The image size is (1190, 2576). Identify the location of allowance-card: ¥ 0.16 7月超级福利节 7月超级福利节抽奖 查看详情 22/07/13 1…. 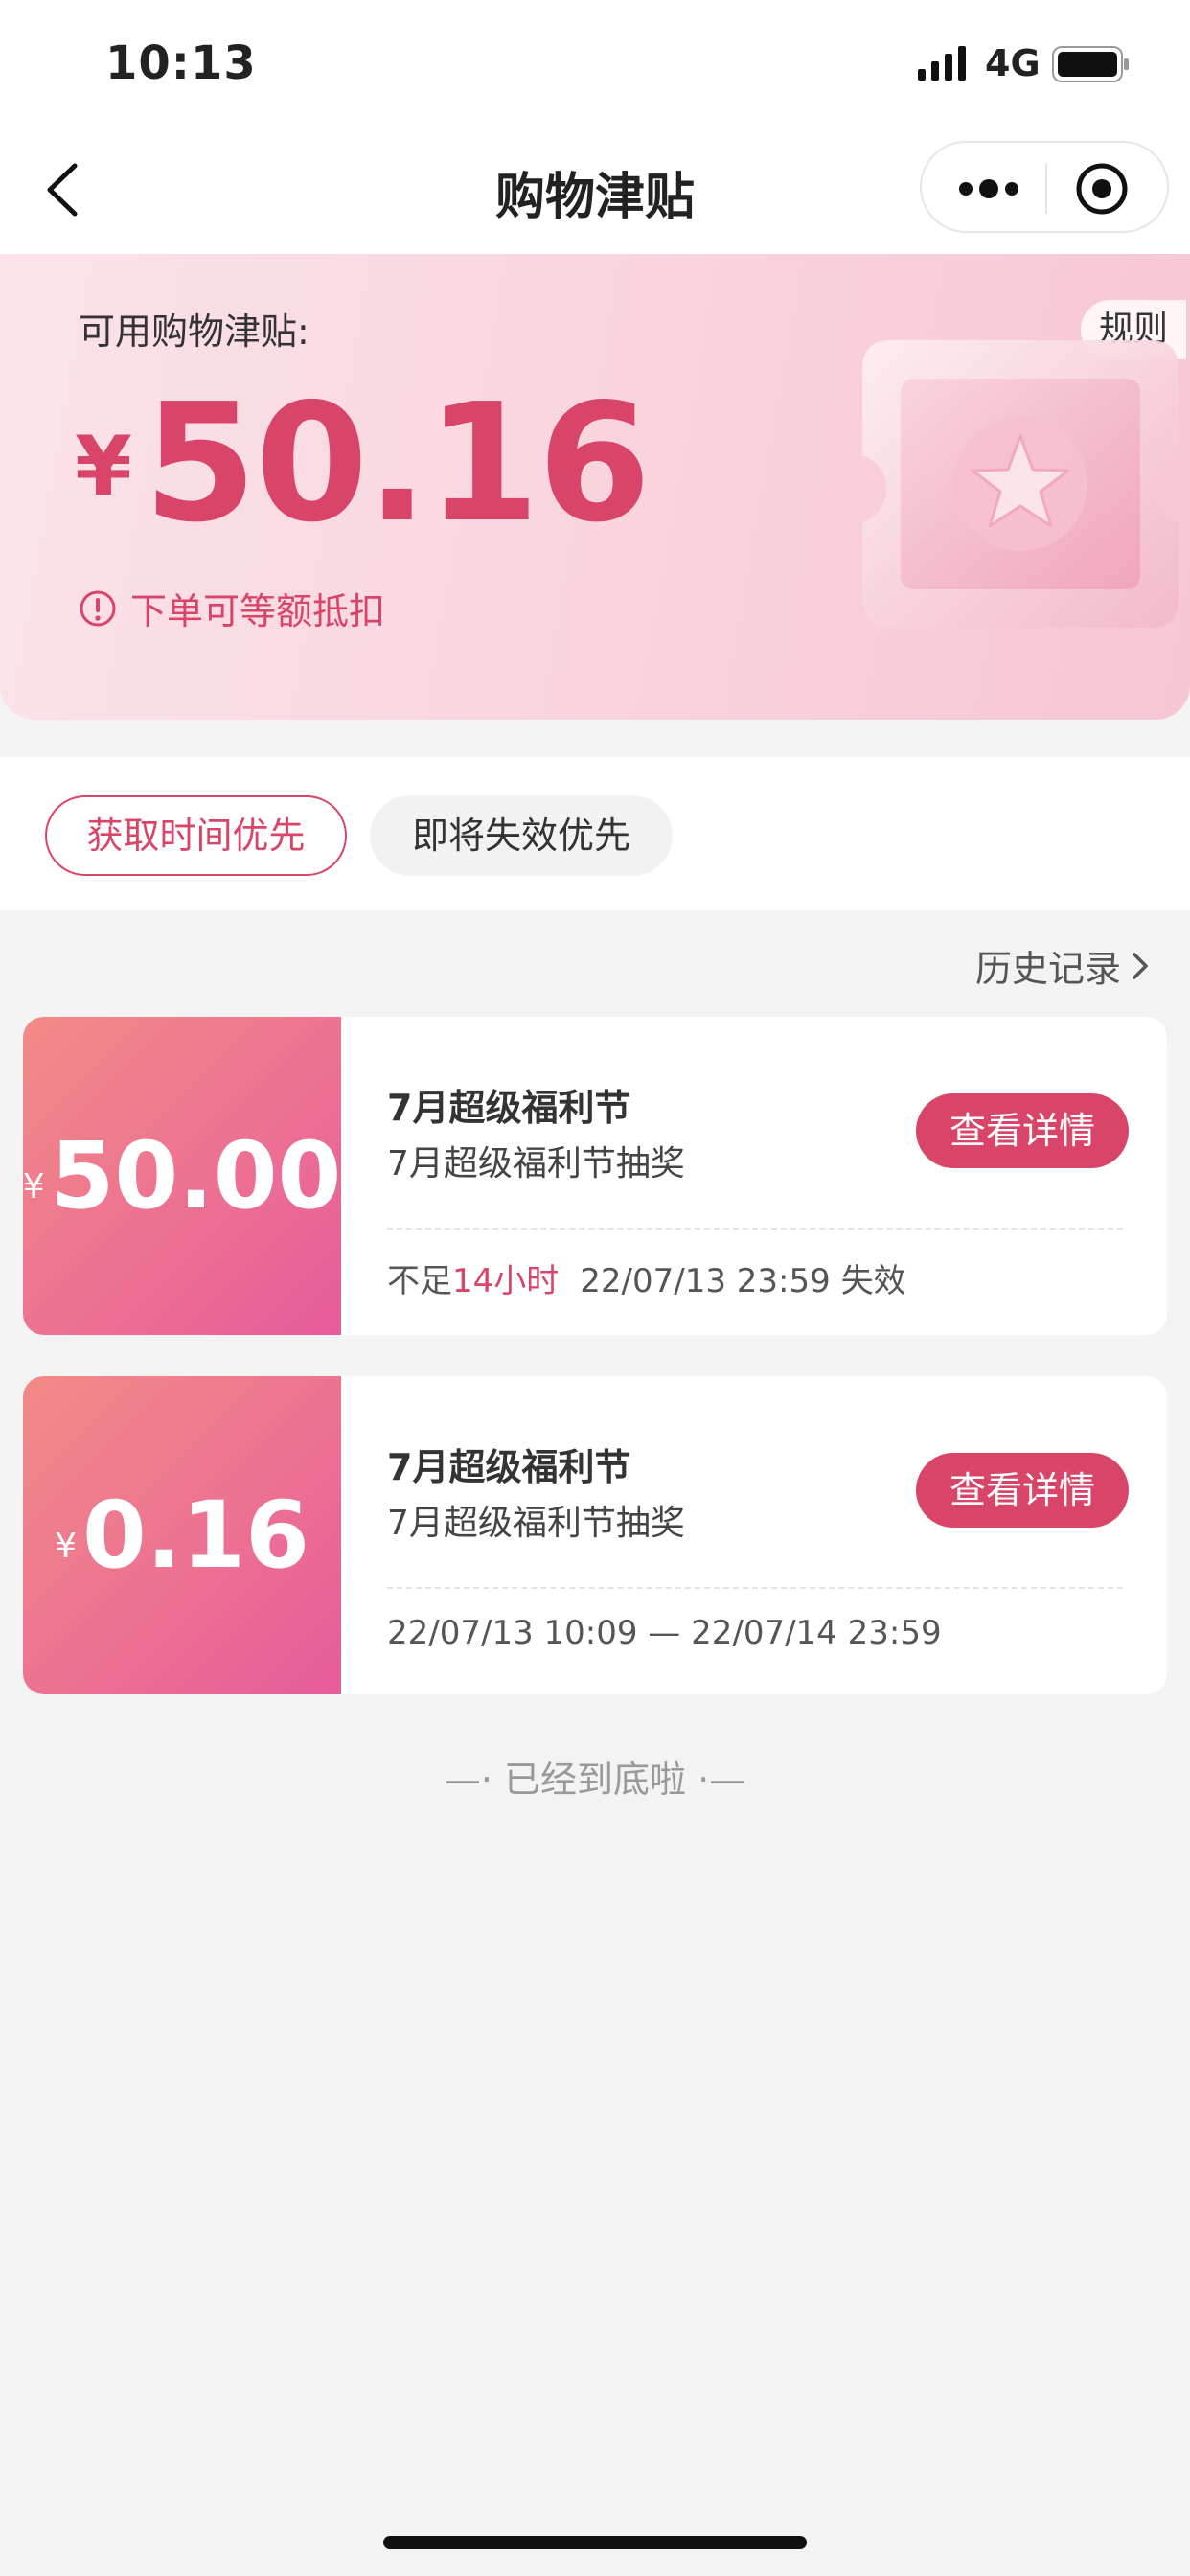
(595, 1535).